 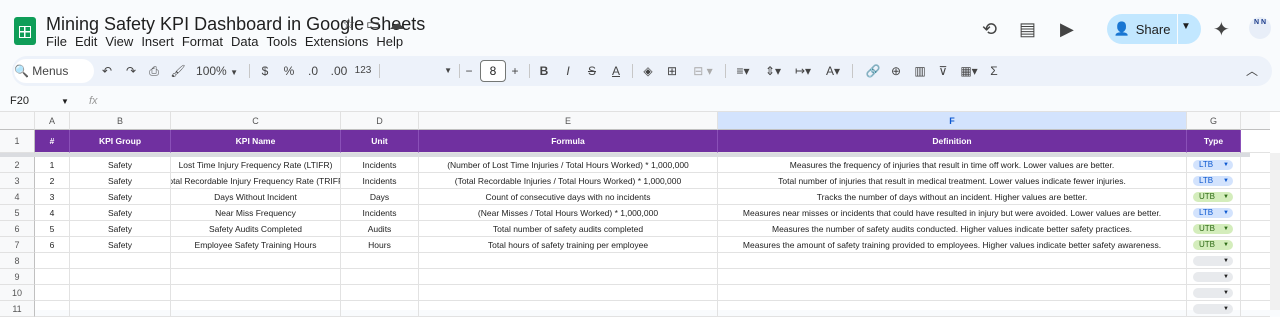 I want to click on zoom-select: 100% ▼, so click(x=217, y=71).